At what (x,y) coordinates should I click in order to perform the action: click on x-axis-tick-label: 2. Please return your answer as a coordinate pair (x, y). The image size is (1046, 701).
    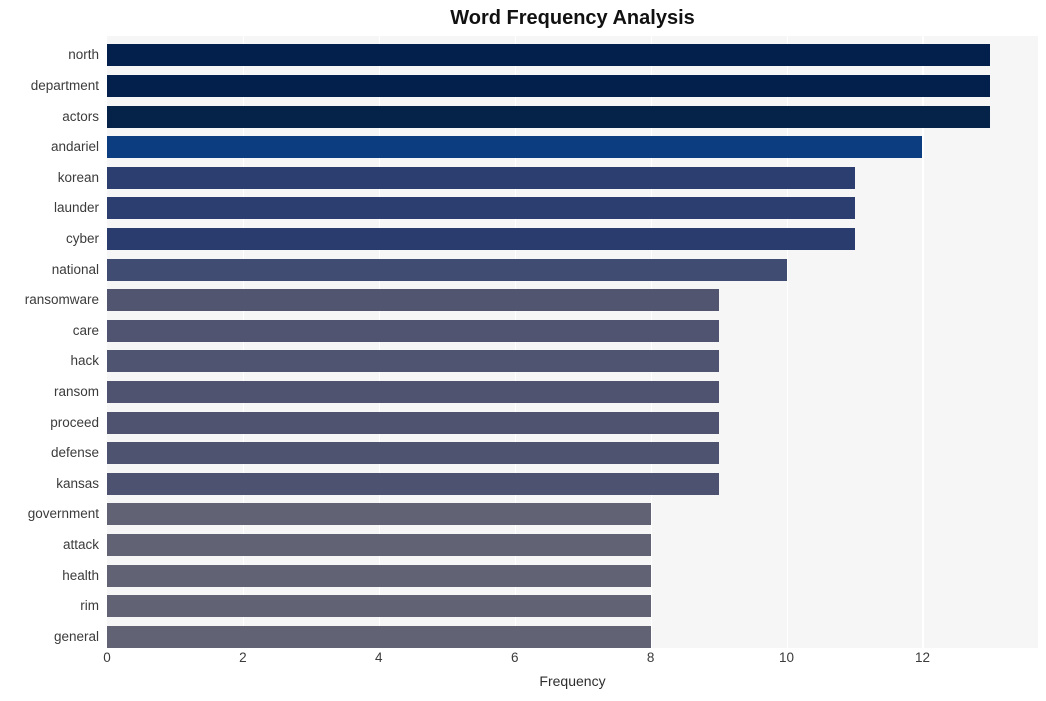
    Looking at the image, I should click on (243, 657).